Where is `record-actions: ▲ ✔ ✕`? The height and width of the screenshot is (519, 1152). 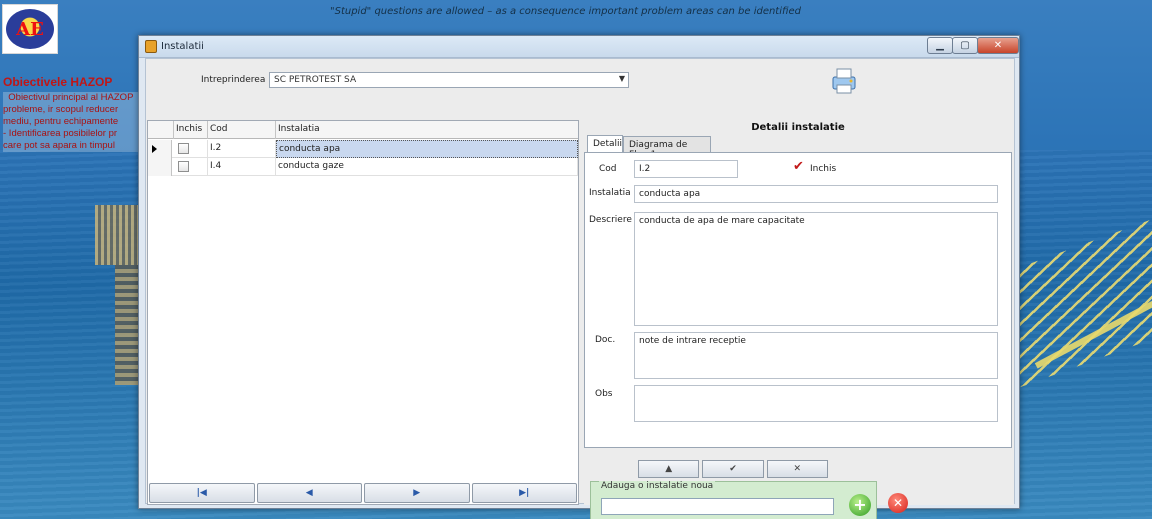 record-actions: ▲ ✔ ✕ is located at coordinates (733, 469).